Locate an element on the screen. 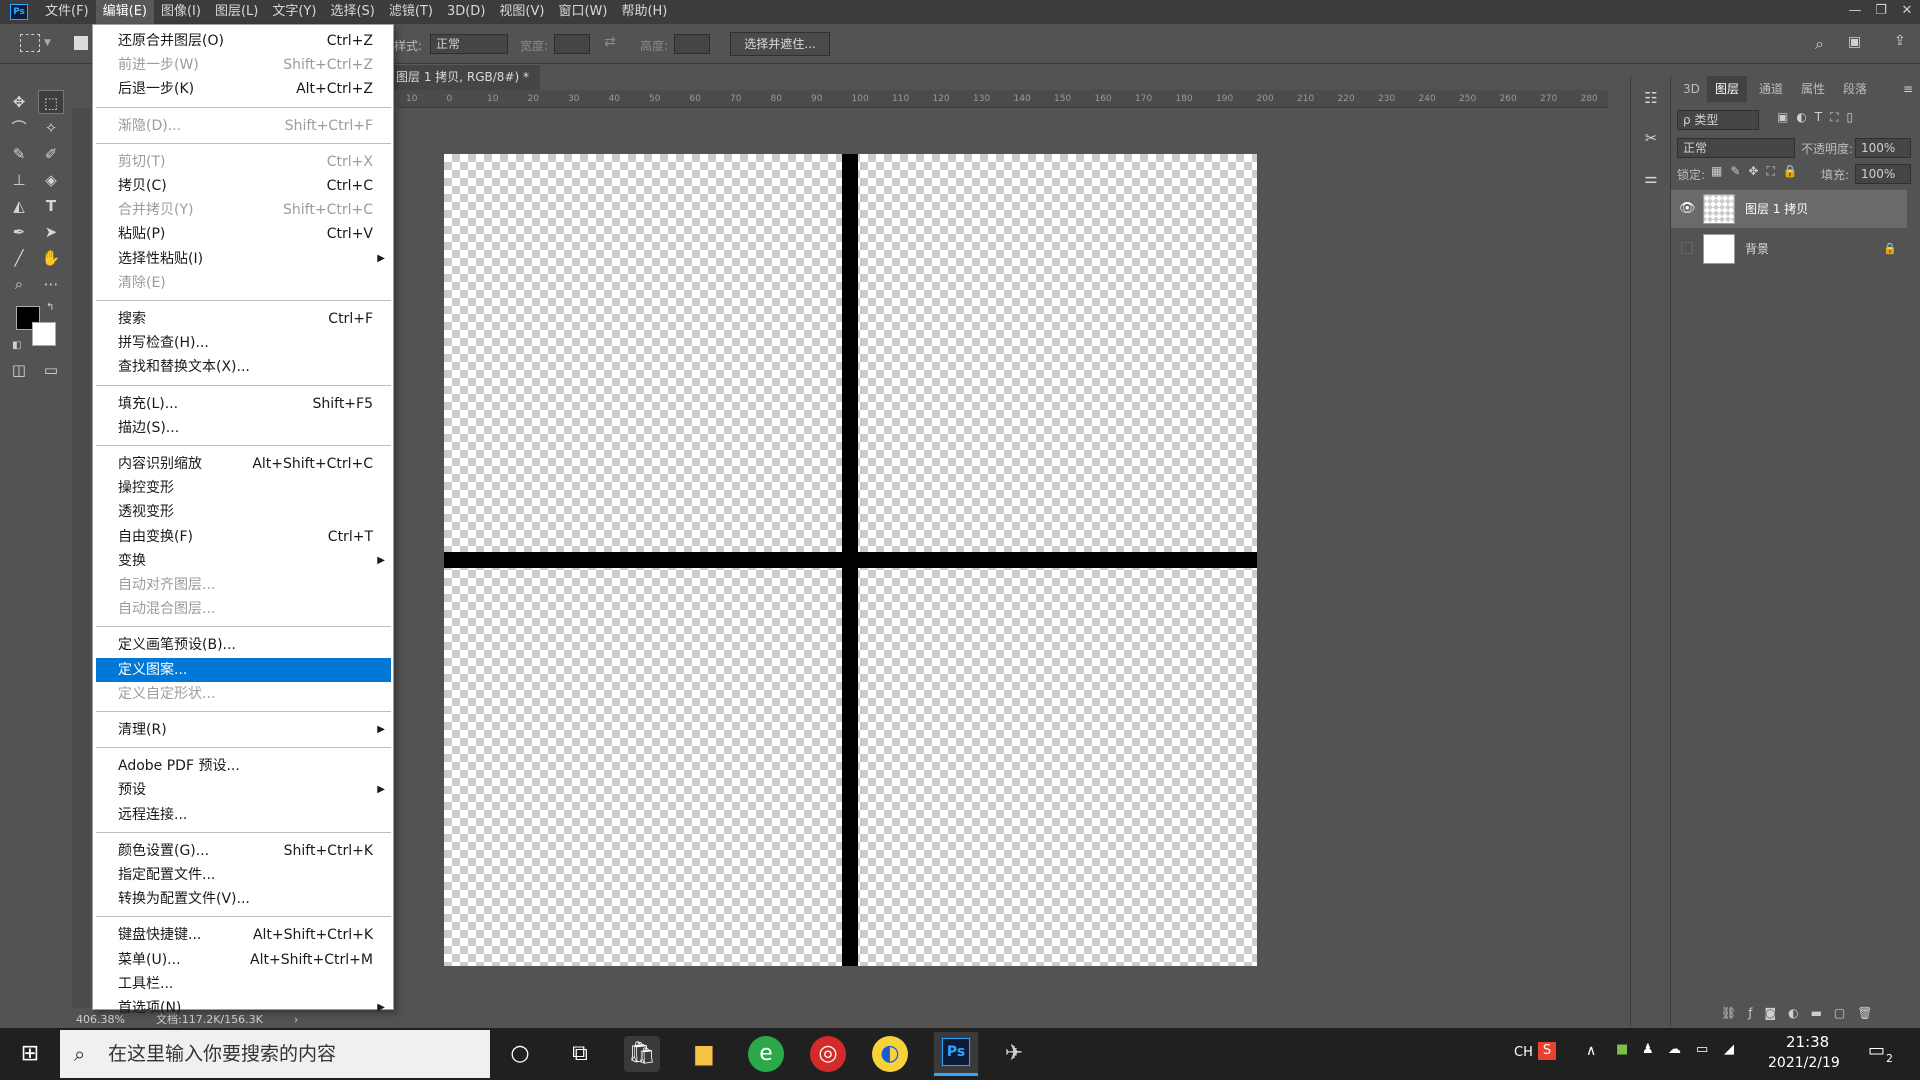 The image size is (1920, 1080). swap-icon: ⇄ is located at coordinates (610, 42).